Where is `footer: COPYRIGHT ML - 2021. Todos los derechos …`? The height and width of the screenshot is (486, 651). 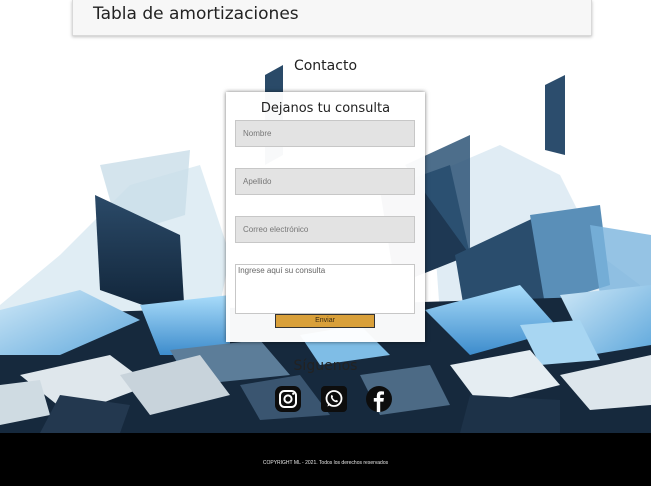 footer: COPYRIGHT ML - 2021. Todos los derechos … is located at coordinates (325, 459).